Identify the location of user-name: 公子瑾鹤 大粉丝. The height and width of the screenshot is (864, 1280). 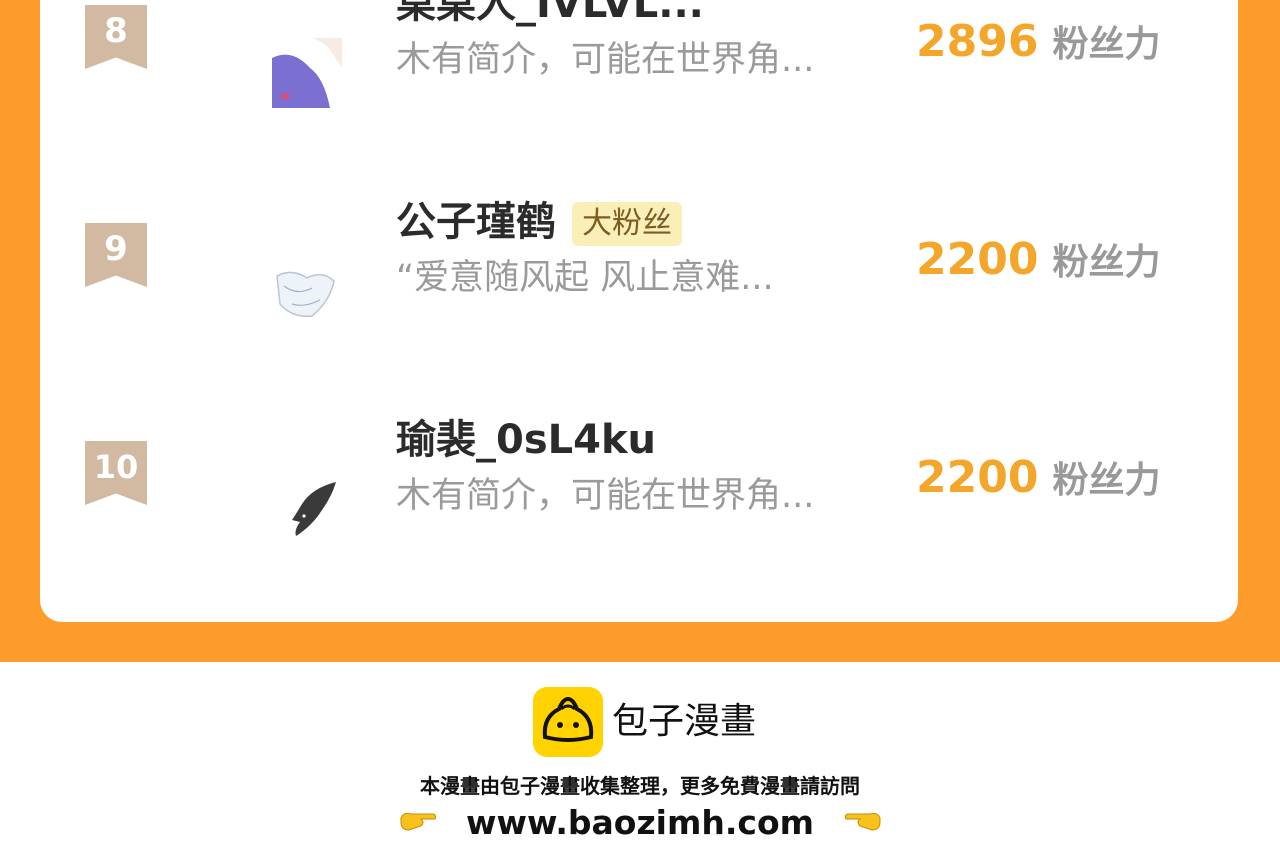
(539, 222).